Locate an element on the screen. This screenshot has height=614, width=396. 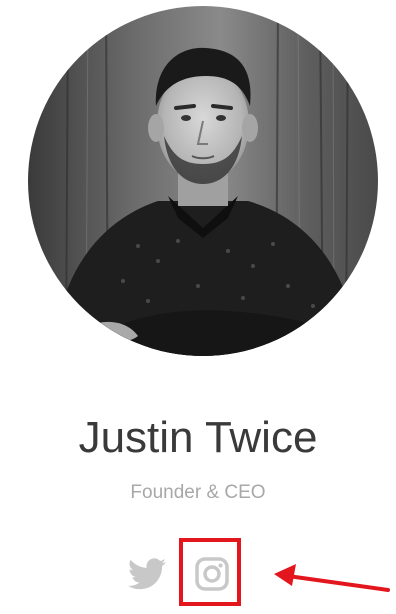
twitter-link is located at coordinates (147, 574).